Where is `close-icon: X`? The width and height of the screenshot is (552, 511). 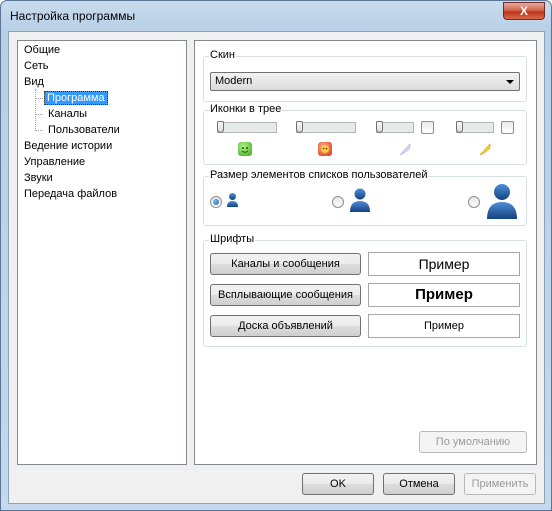
close-icon: X is located at coordinates (523, 11).